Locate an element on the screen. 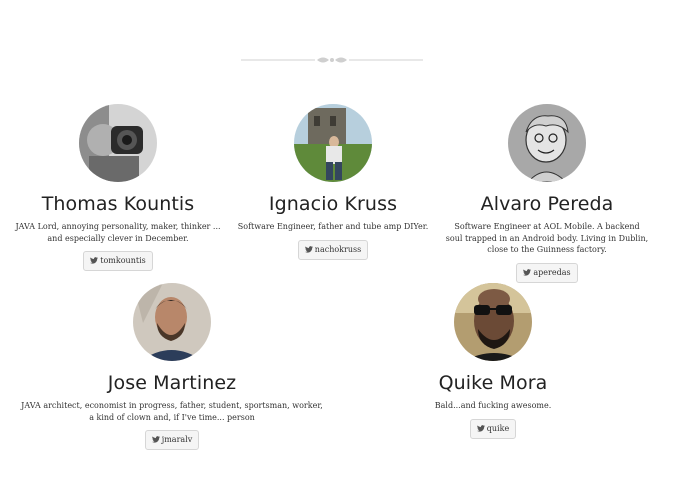 The height and width of the screenshot is (494, 695). member-name: Jose Martinez is located at coordinates (172, 383).